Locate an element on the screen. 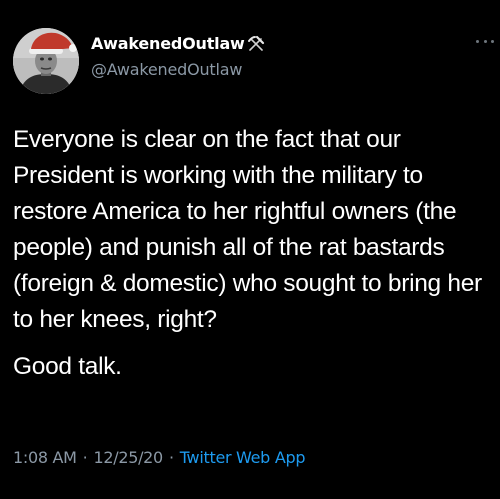 The height and width of the screenshot is (499, 500). avatar is located at coordinates (46, 61).